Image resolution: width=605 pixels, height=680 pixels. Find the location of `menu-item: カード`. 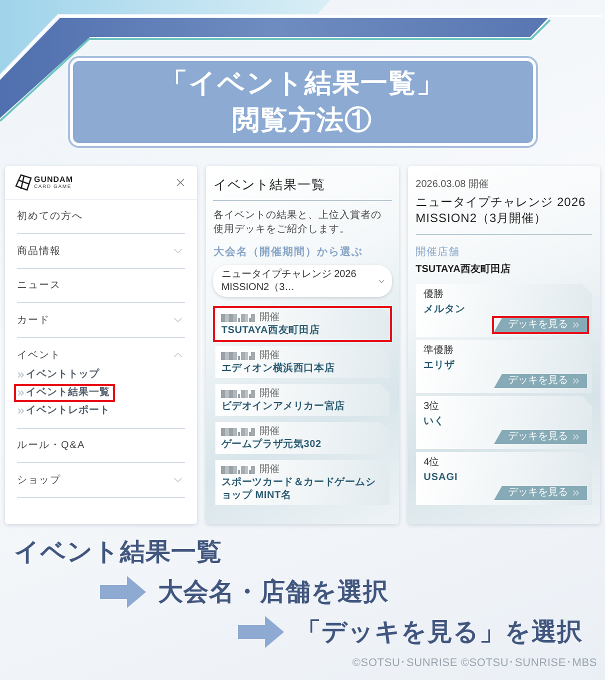

menu-item: カード is located at coordinates (101, 320).